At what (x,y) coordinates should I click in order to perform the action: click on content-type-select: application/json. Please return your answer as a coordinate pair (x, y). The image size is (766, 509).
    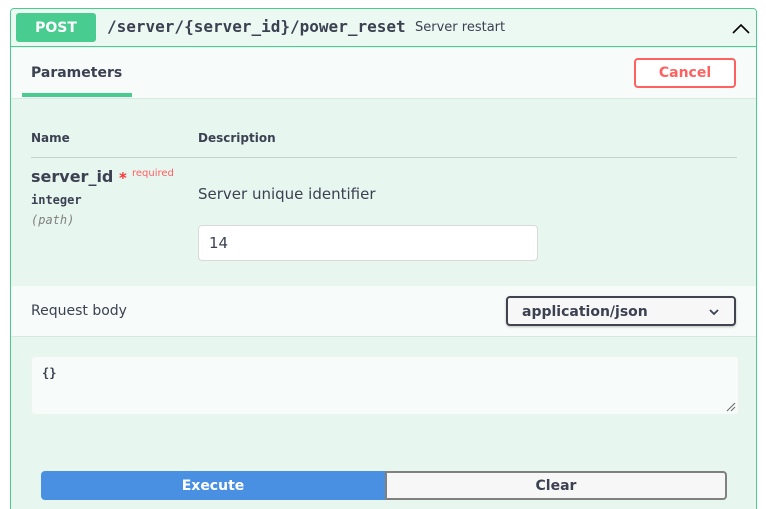
    Looking at the image, I should click on (621, 311).